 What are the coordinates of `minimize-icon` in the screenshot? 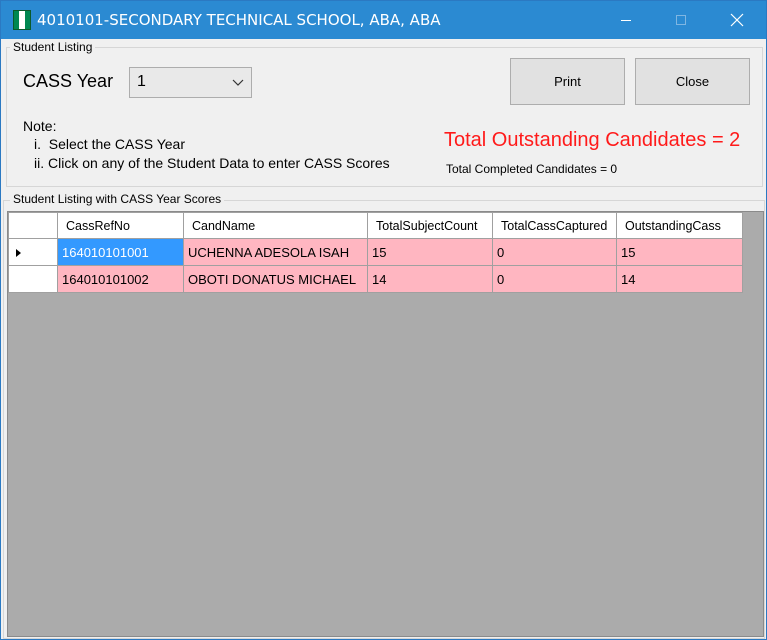 It's located at (626, 20).